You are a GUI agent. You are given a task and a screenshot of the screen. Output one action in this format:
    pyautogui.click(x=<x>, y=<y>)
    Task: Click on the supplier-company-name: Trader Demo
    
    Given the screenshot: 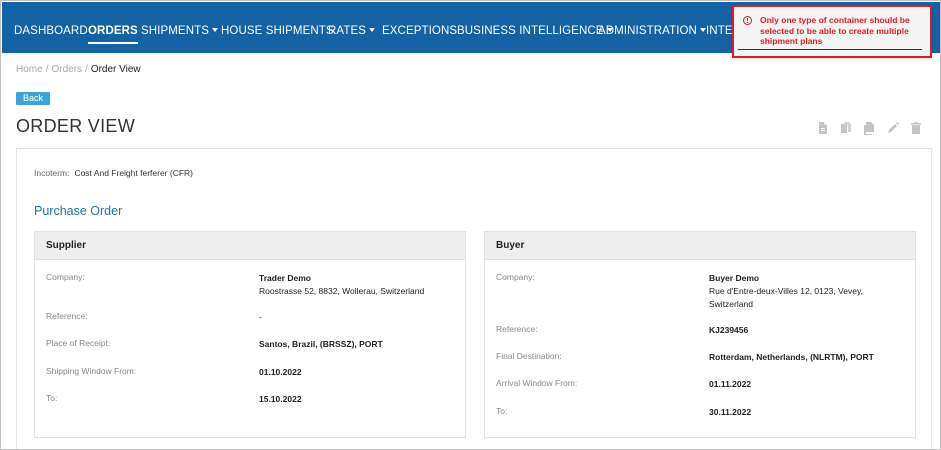 What is the action you would take?
    pyautogui.click(x=285, y=278)
    